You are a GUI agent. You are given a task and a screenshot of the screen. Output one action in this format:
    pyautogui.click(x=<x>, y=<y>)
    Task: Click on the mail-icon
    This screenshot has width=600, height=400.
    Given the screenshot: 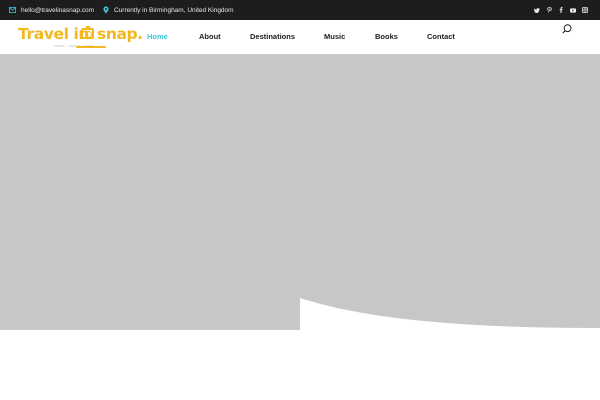 What is the action you would take?
    pyautogui.click(x=12, y=10)
    